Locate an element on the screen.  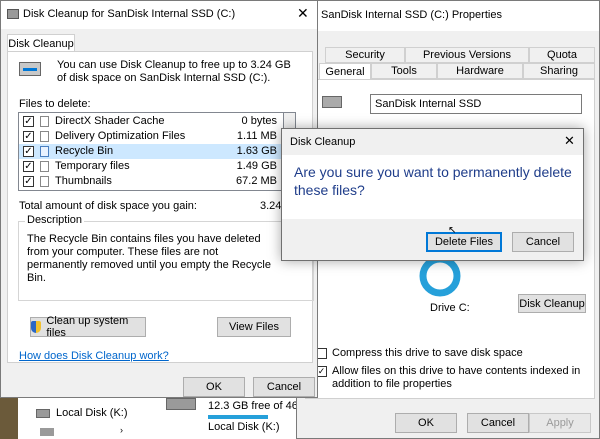
properties-title-bar: SanDisk Internal SSD (C:) Properties is located at coordinates (448, 16).